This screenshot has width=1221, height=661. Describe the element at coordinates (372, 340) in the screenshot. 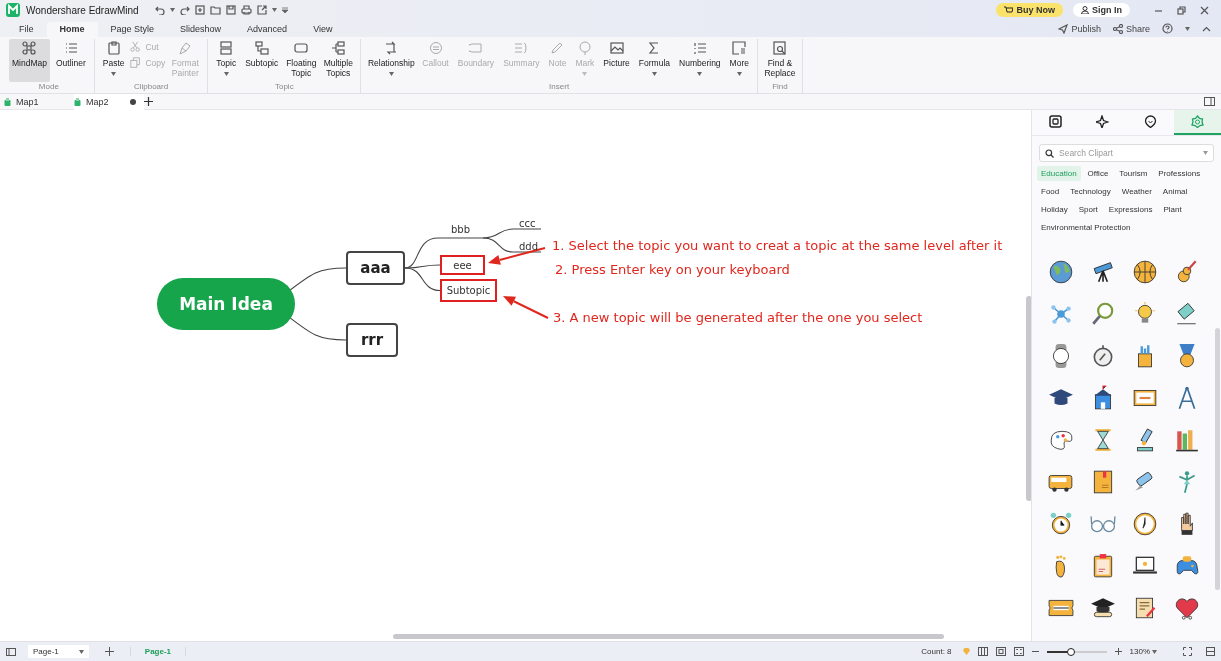

I see `main-topic: rrr` at that location.